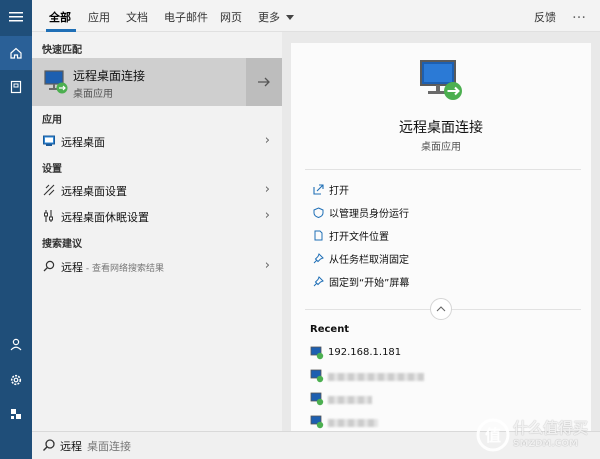 Image resolution: width=600 pixels, height=459 pixels. I want to click on watermark-logo-icon: 值, so click(493, 435).